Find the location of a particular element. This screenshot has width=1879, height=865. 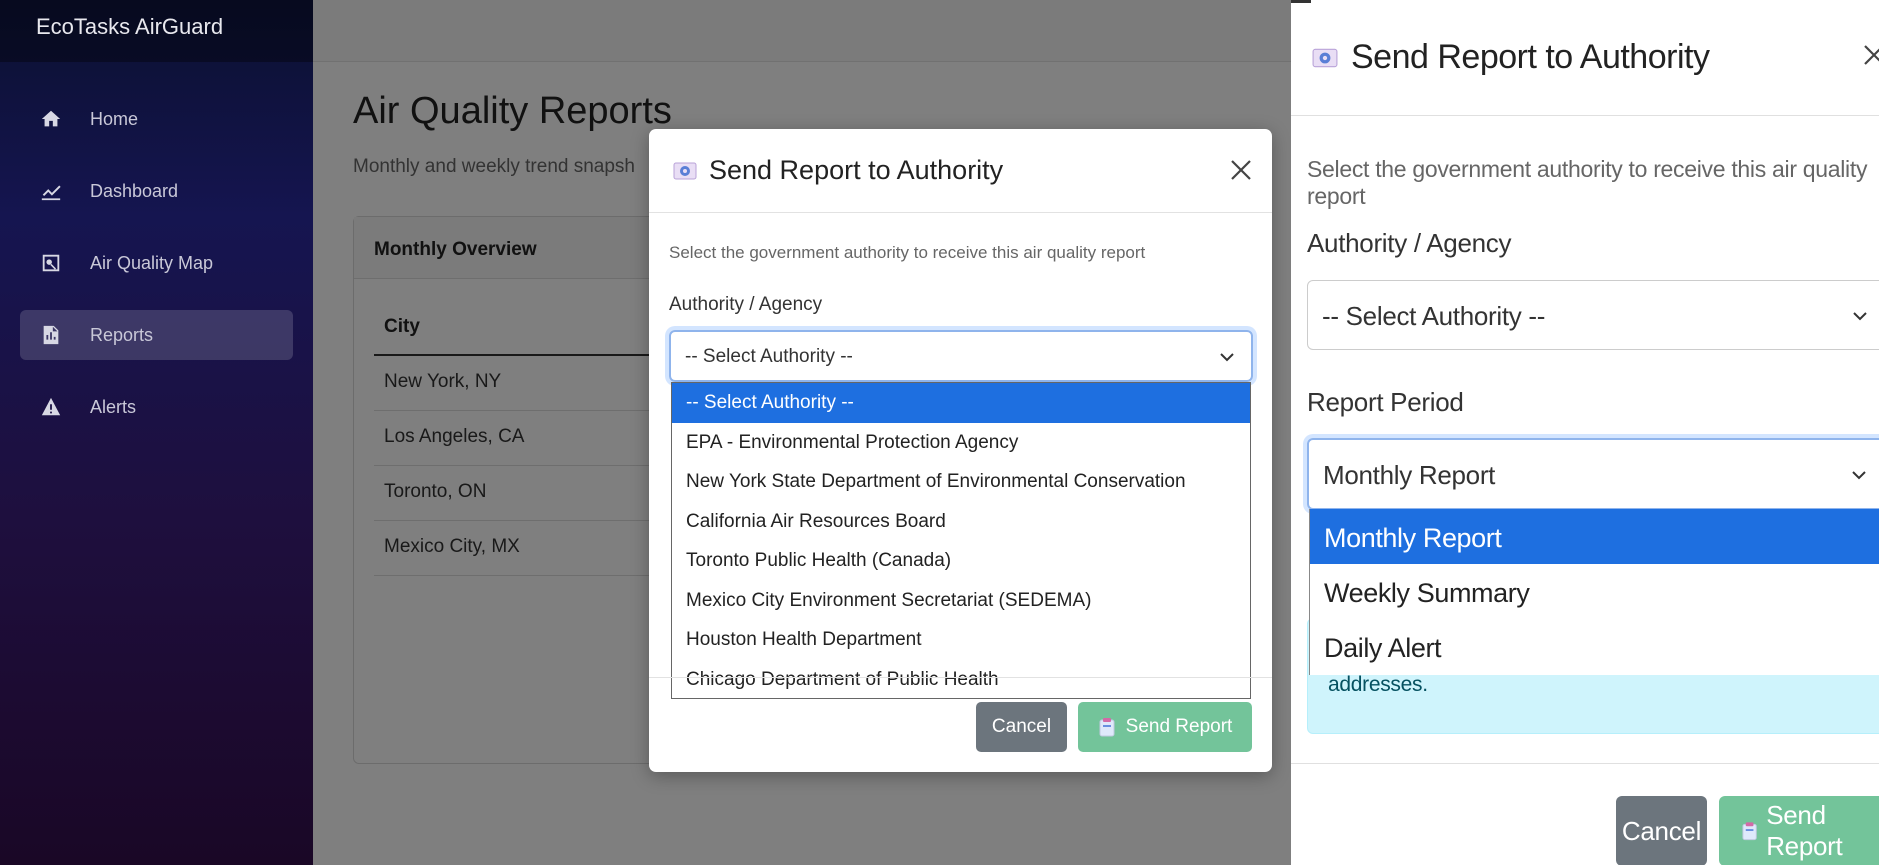

modal-footer-divider is located at coordinates (960, 677).